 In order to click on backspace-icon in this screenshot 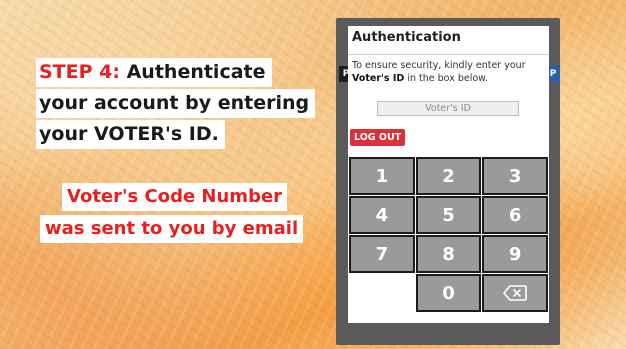, I will do `click(515, 293)`.